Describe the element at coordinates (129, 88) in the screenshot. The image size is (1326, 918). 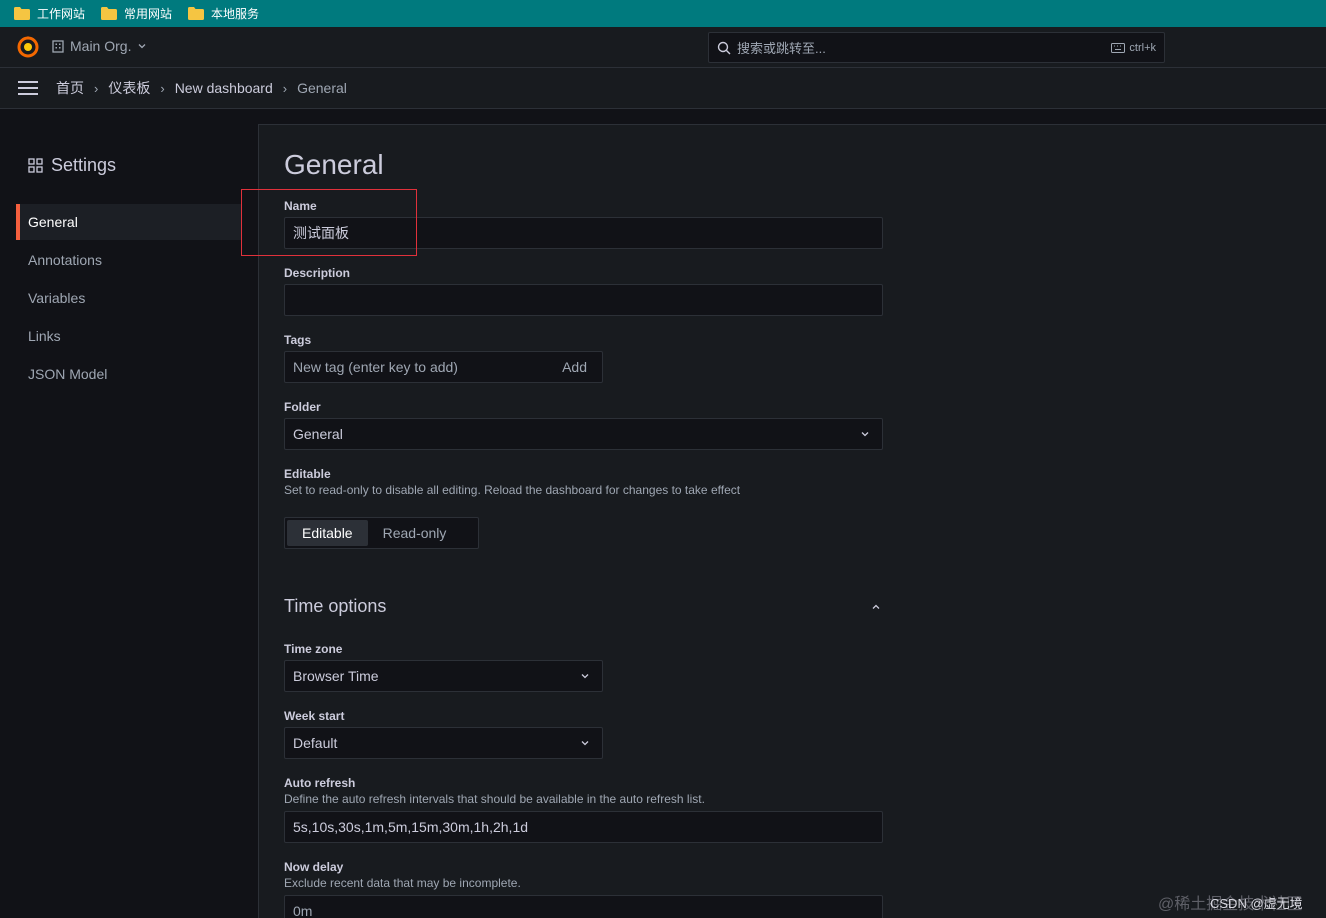
I see `breadcrumb-dashboards: 仪表板` at that location.